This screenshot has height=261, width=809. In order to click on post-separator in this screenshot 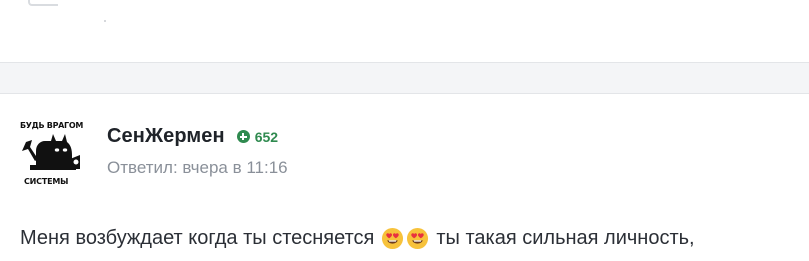, I will do `click(404, 78)`.